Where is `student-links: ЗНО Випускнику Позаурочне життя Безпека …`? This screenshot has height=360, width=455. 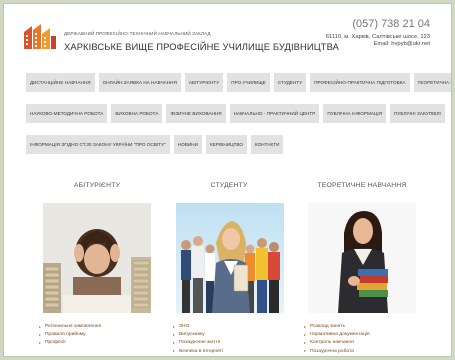
student-links: ЗНО Випускнику Позаурочне життя Безпека … is located at coordinates (198, 340).